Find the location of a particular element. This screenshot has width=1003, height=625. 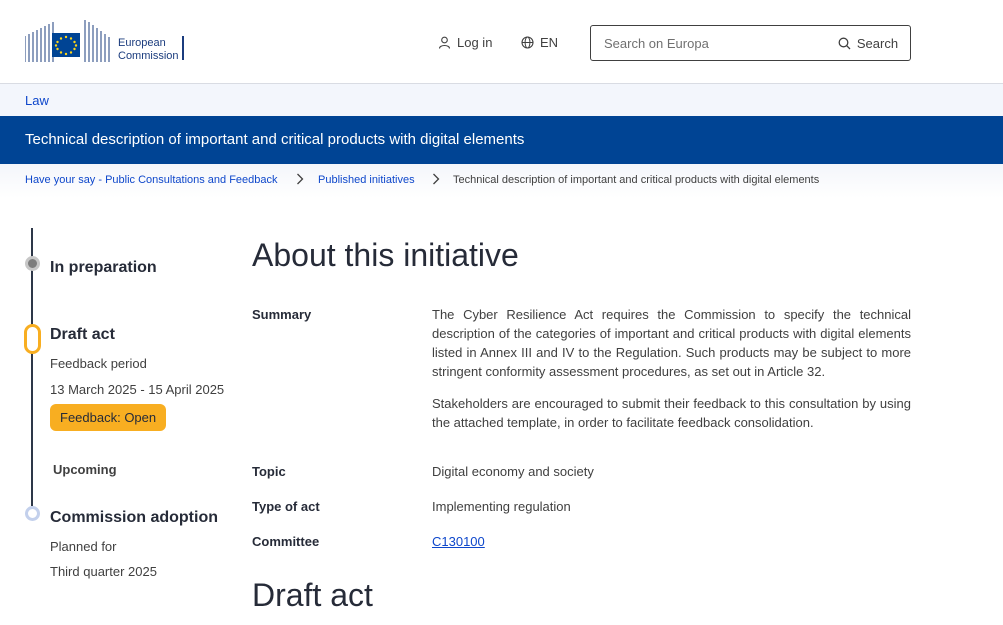

search-form: Search is located at coordinates (750, 43).